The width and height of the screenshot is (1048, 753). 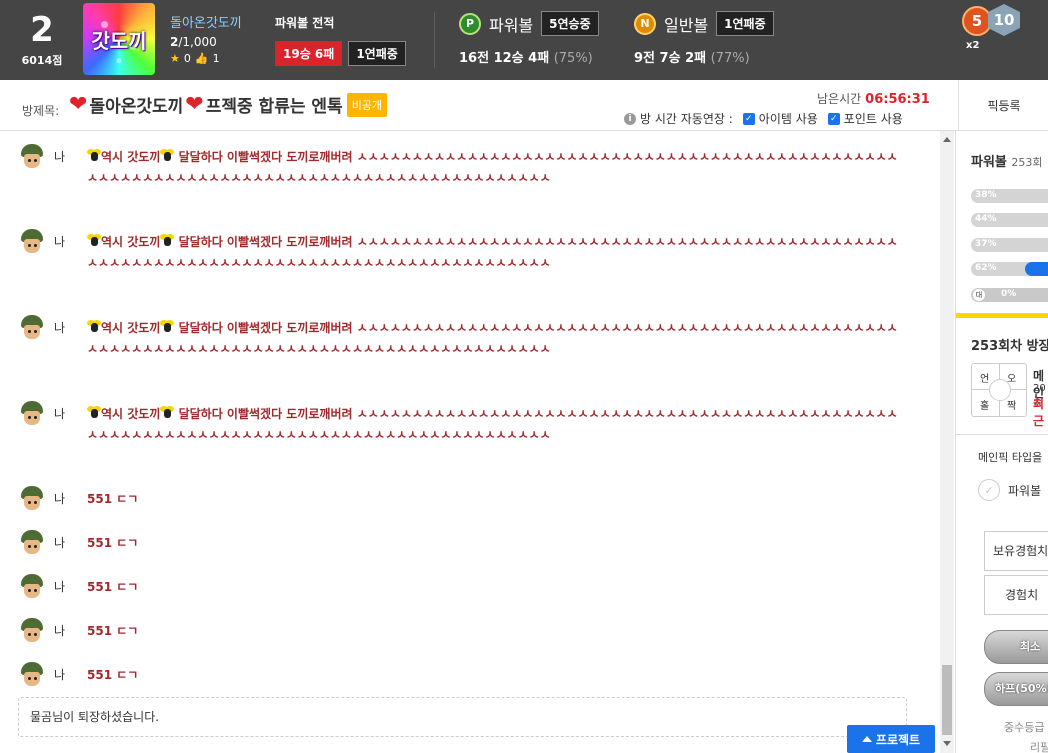 I want to click on record-title: 파워볼 전적, so click(x=305, y=23).